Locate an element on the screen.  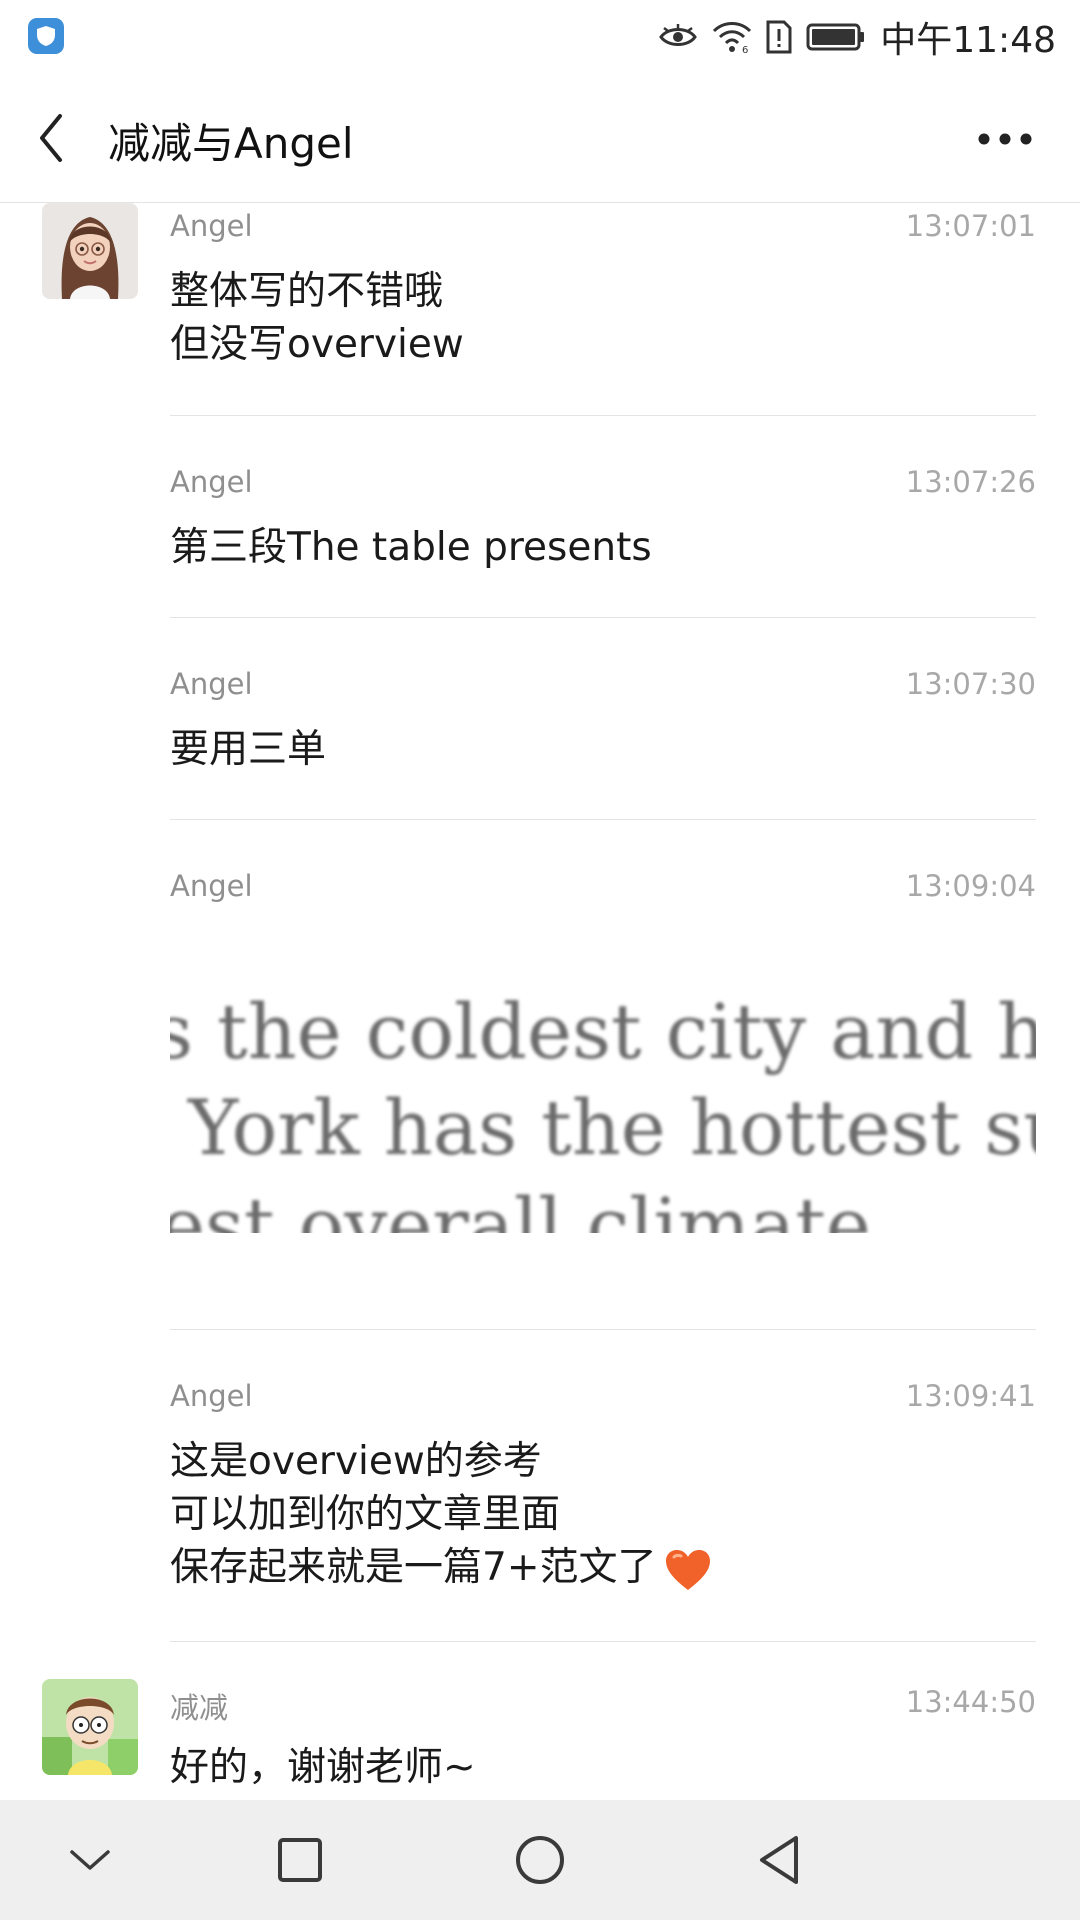
circle-home-icon is located at coordinates (540, 1860).